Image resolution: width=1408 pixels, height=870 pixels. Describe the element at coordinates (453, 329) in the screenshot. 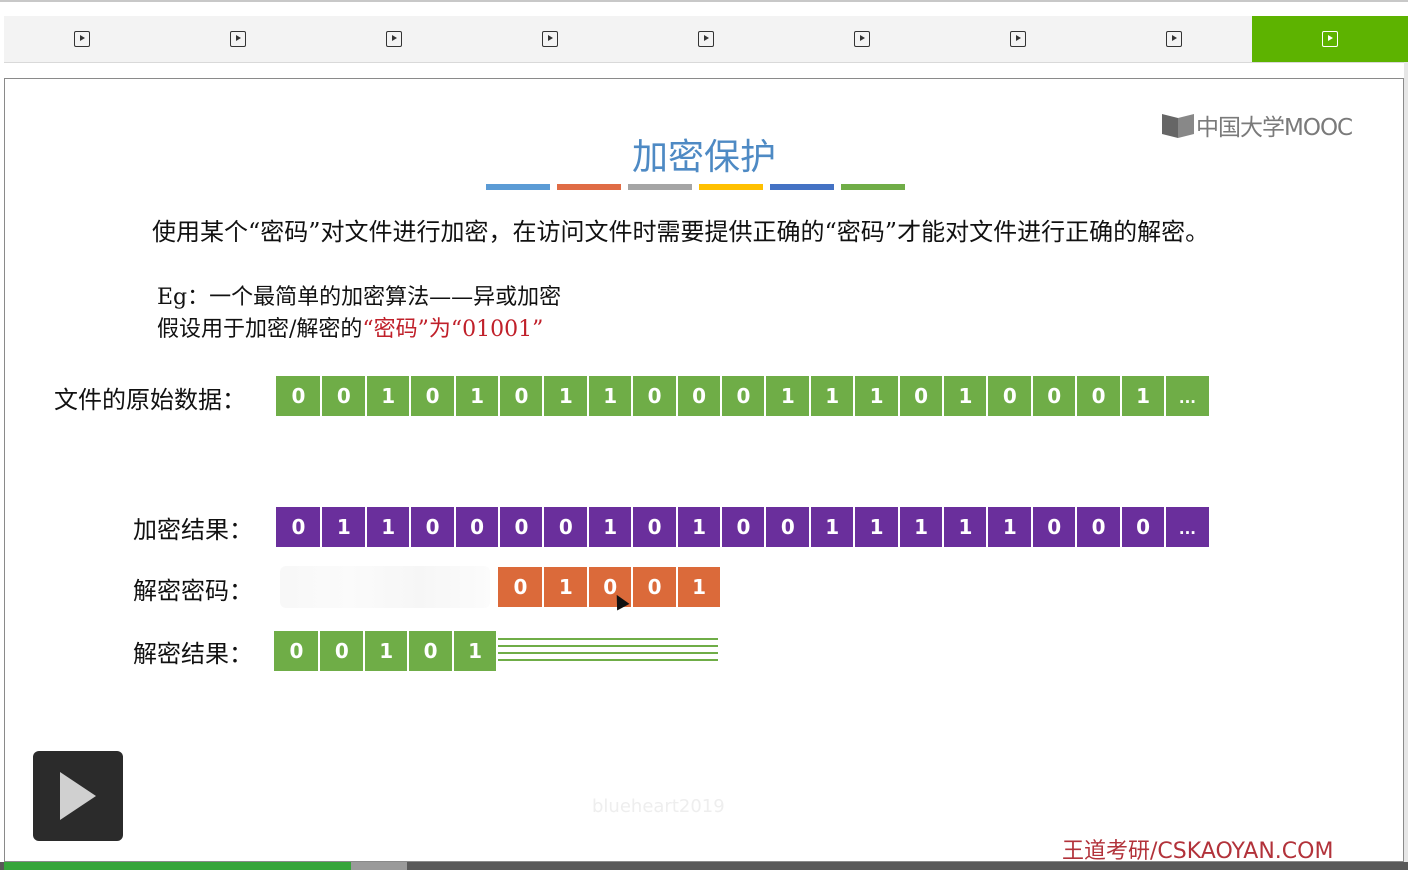

I see `example-key-highlight: “密码”为“01001”` at that location.